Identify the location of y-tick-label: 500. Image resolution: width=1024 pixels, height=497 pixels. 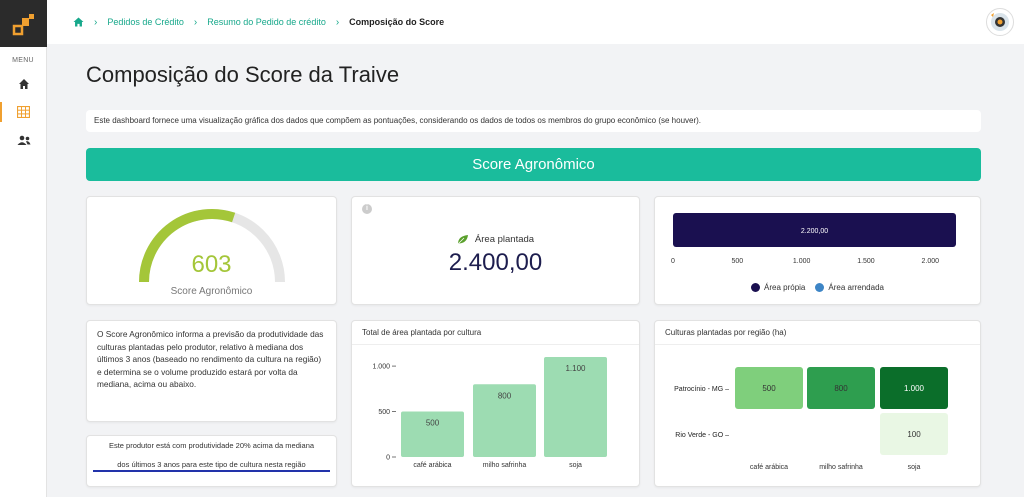
(384, 412).